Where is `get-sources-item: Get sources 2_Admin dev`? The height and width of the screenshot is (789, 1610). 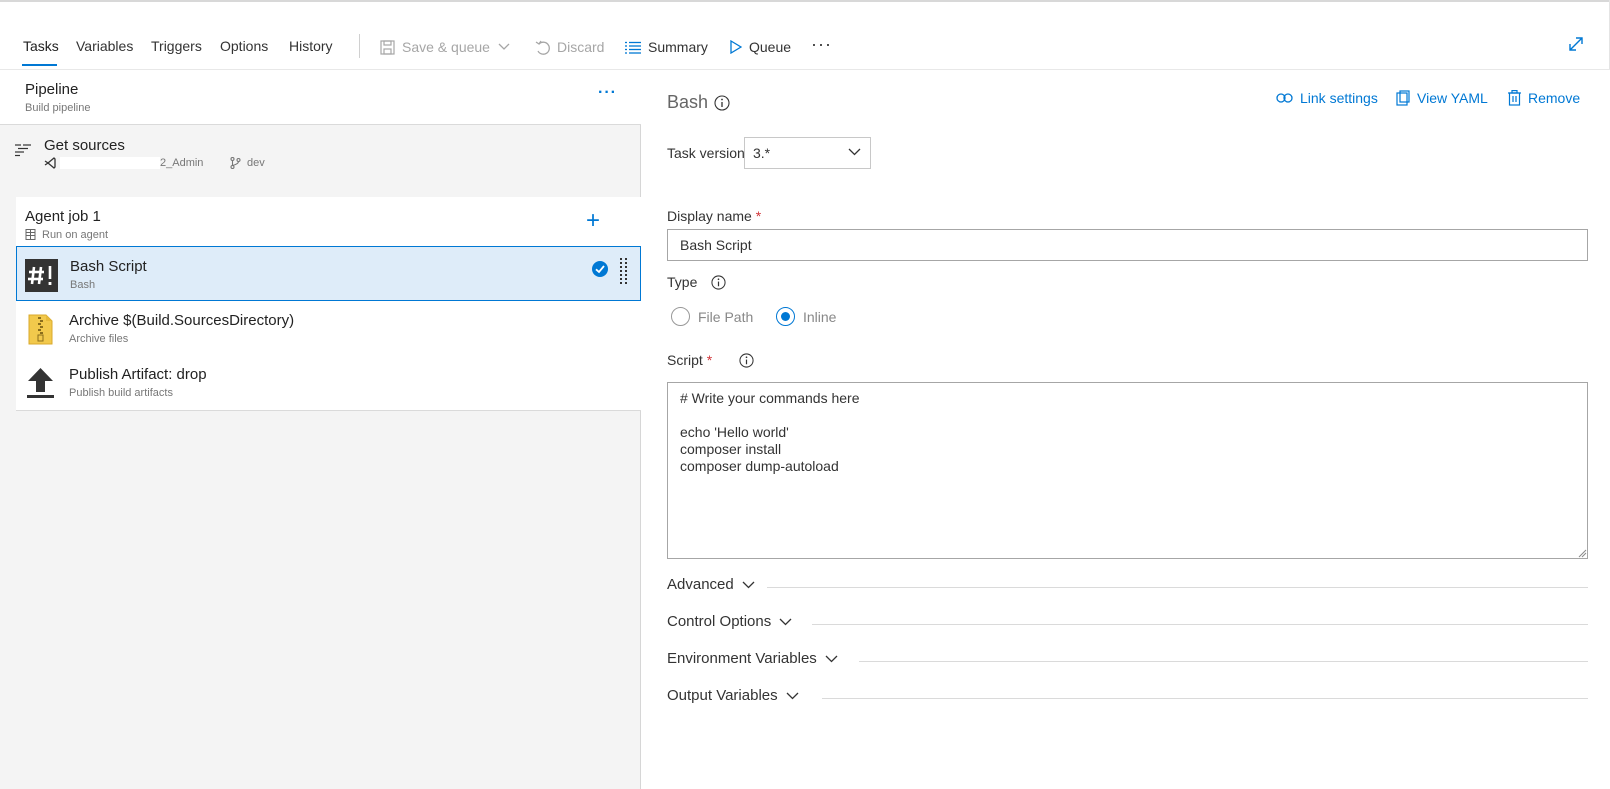
get-sources-item: Get sources 2_Admin dev is located at coordinates (320, 158).